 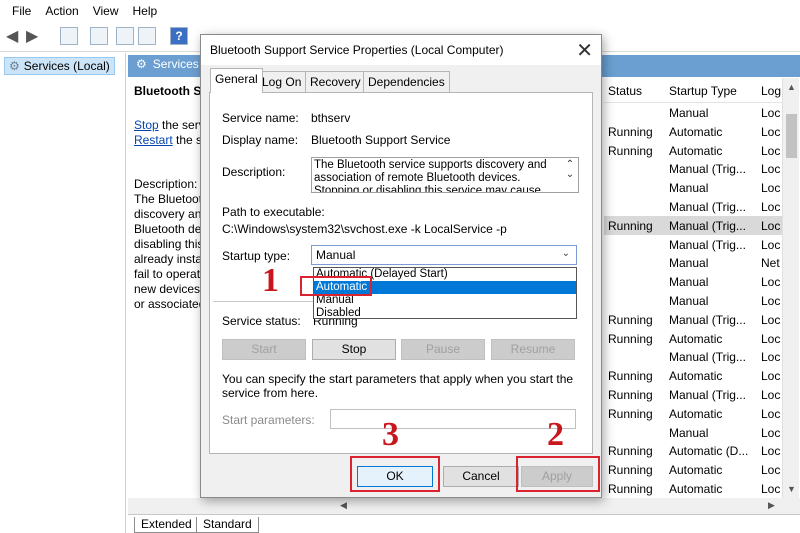 What do you see at coordinates (236, 80) in the screenshot?
I see `tab-general: General` at bounding box center [236, 80].